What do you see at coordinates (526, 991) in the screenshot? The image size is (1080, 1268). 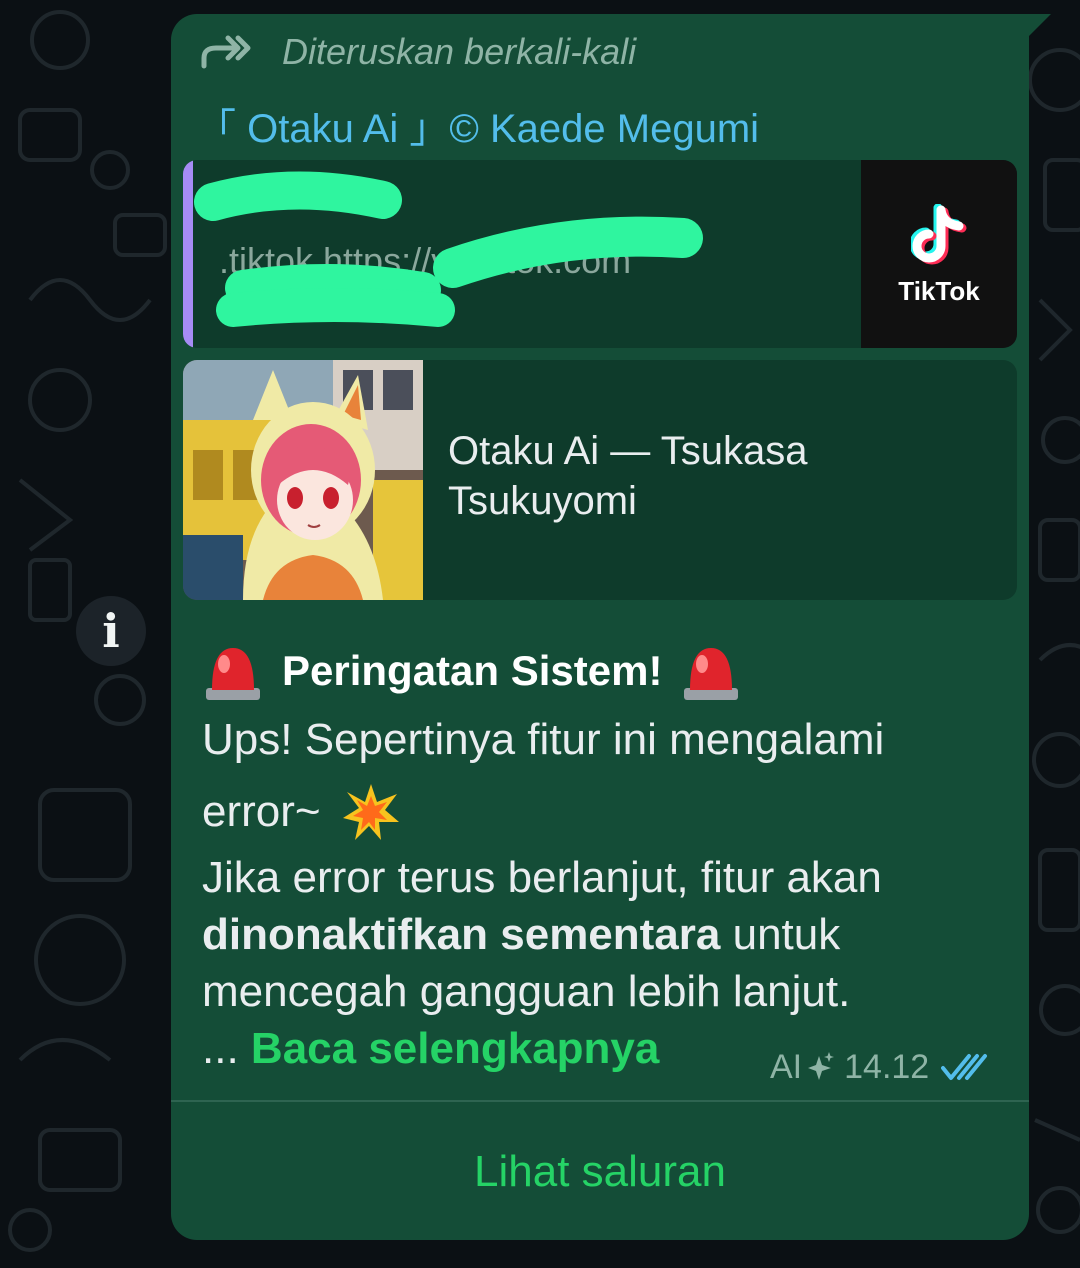 I see `body-line-5: mencegah gangguan lebih lanjut.` at bounding box center [526, 991].